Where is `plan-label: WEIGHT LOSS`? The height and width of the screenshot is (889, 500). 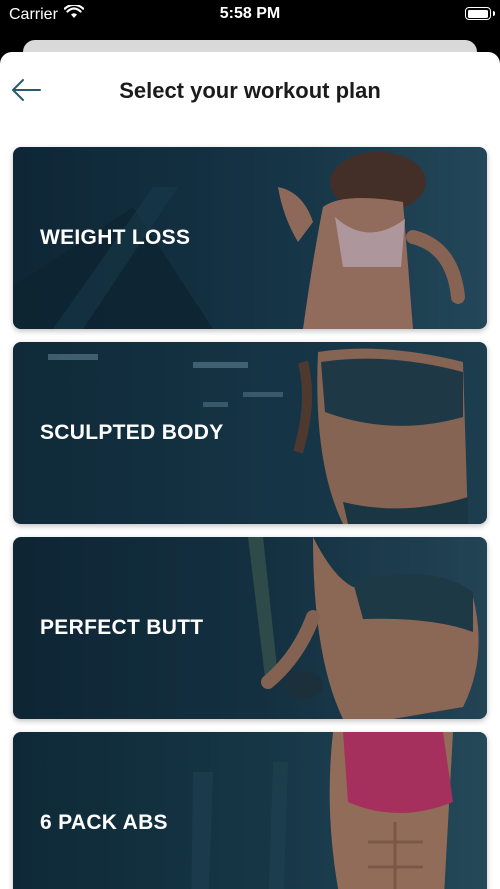 plan-label: WEIGHT LOSS is located at coordinates (115, 237).